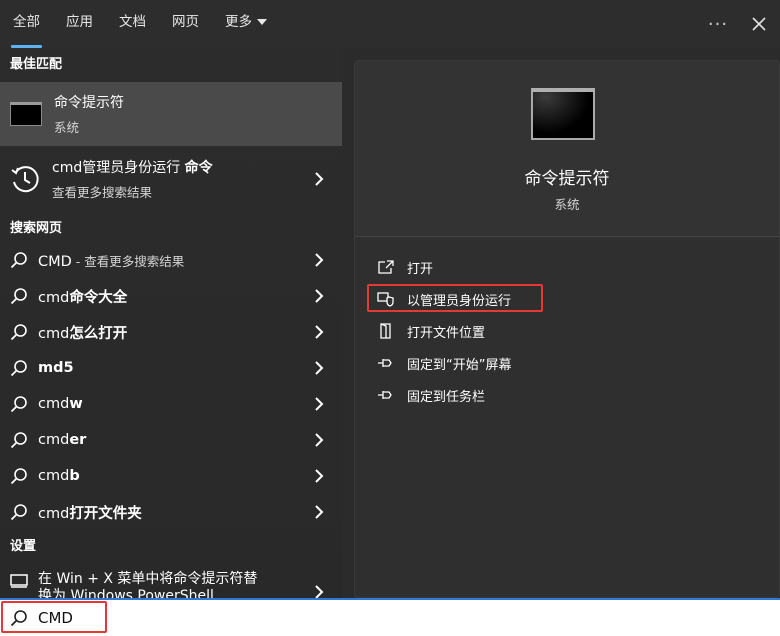 The width and height of the screenshot is (780, 636). I want to click on web-result-text: cmd命令大全, so click(82, 296).